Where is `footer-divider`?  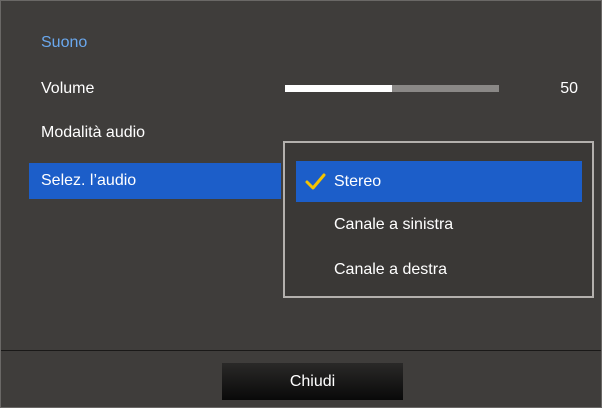
footer-divider is located at coordinates (301, 350).